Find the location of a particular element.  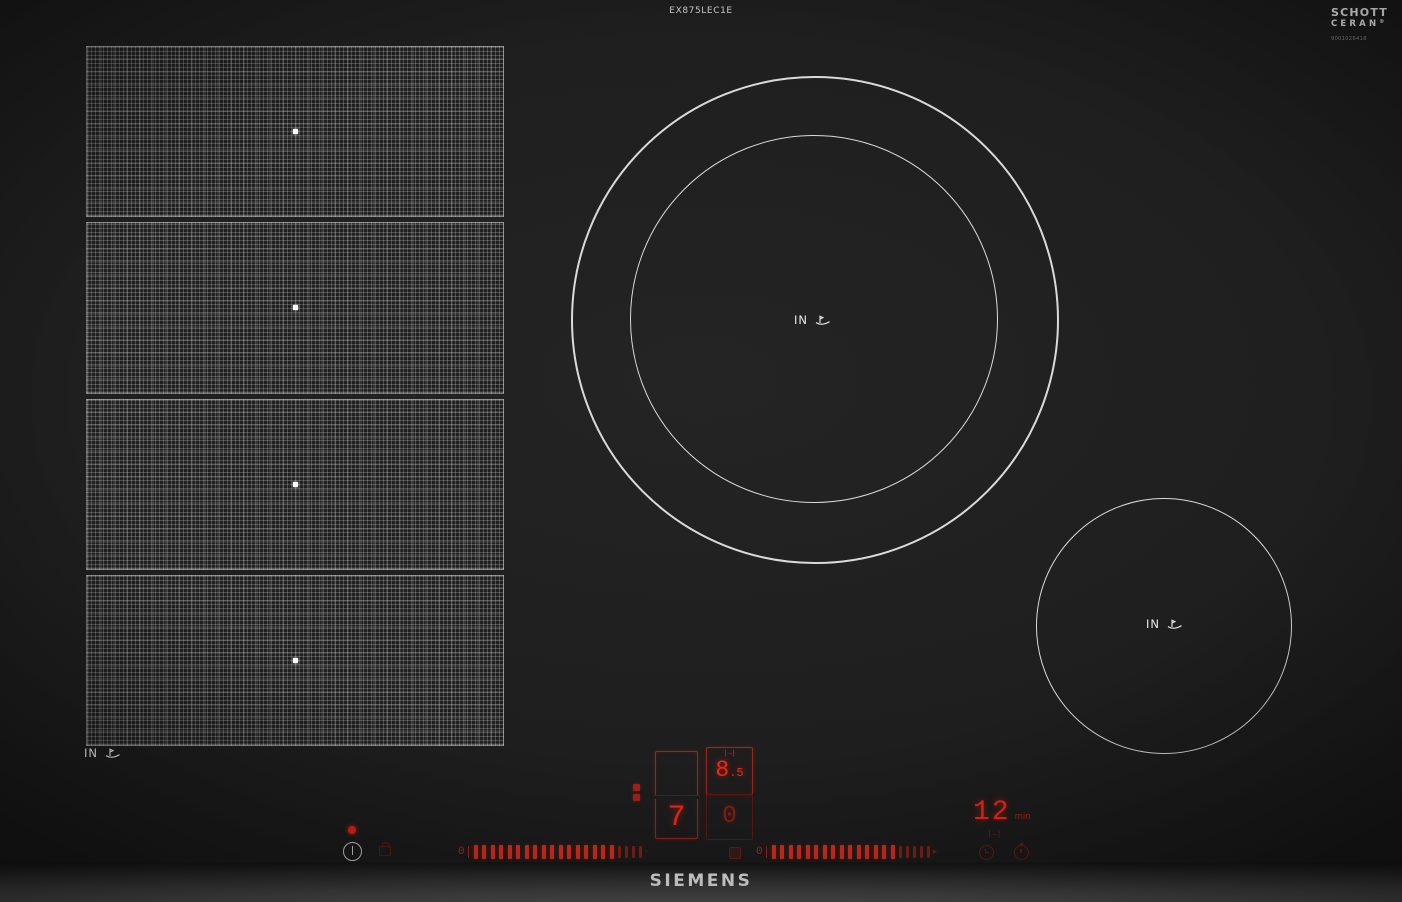

flex-zone-power-level: 7 is located at coordinates (676, 818).